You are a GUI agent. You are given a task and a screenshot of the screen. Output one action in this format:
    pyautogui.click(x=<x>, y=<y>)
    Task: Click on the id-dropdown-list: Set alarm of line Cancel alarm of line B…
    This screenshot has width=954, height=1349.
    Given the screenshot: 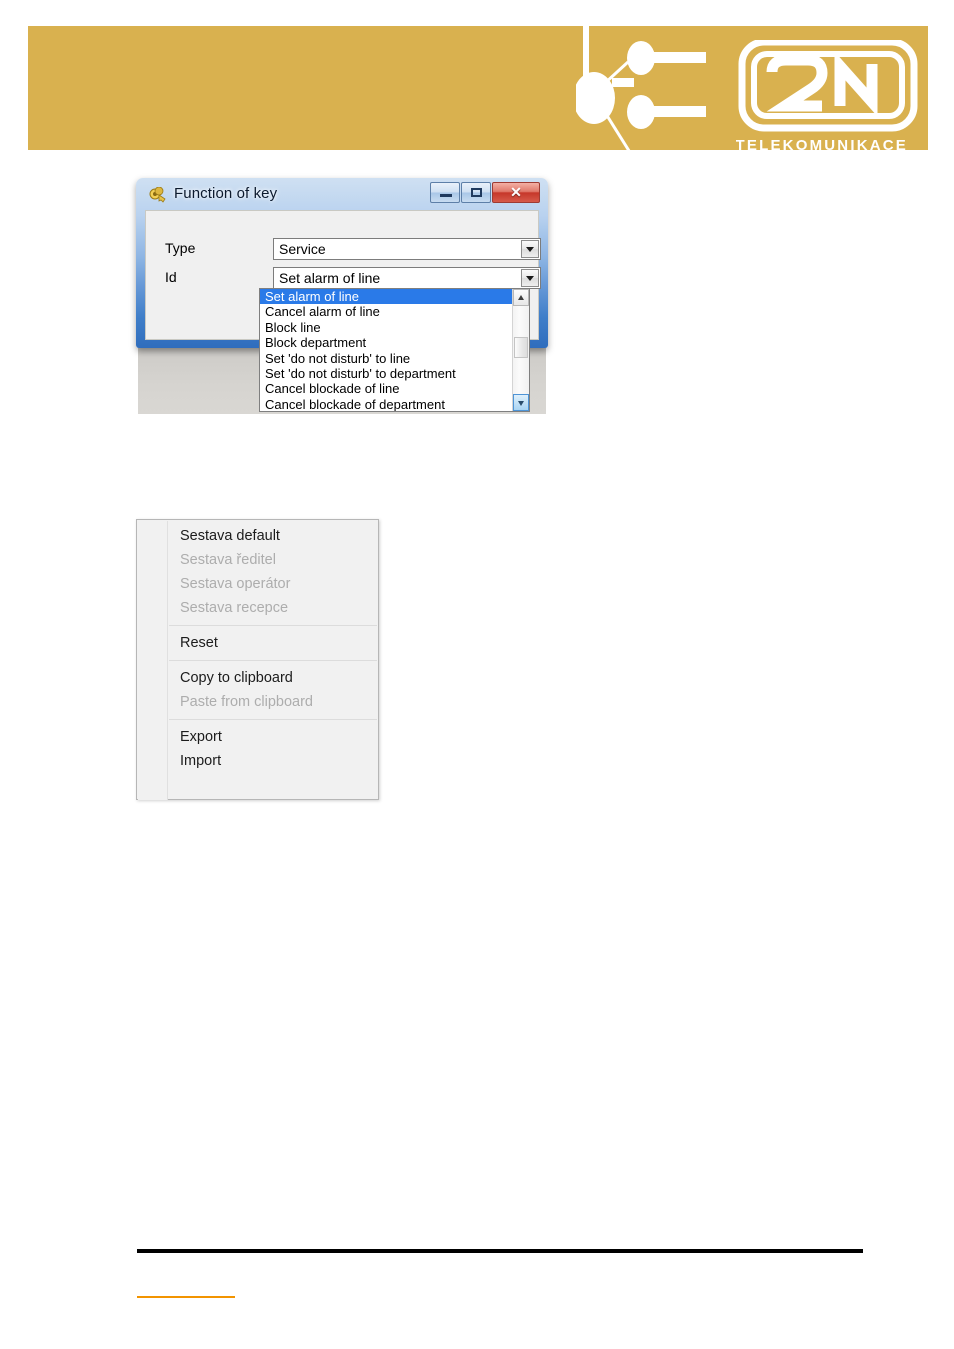 What is the action you would take?
    pyautogui.click(x=394, y=350)
    